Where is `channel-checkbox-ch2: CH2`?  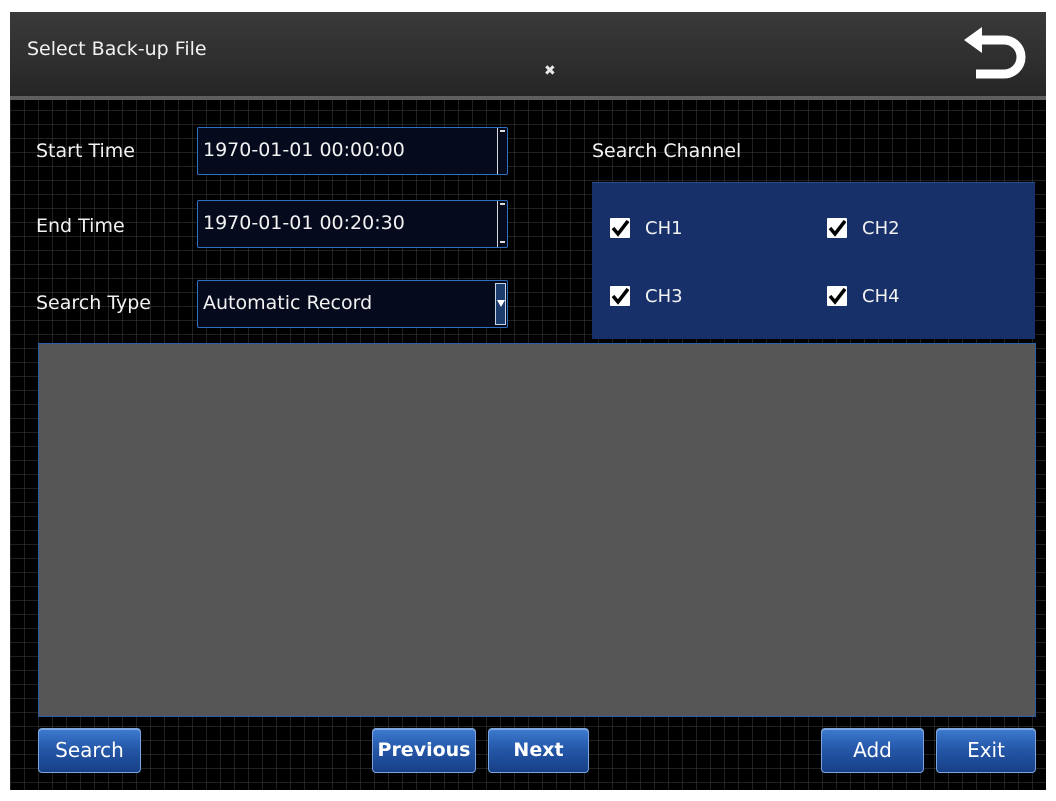
channel-checkbox-ch2: CH2 is located at coordinates (902, 229).